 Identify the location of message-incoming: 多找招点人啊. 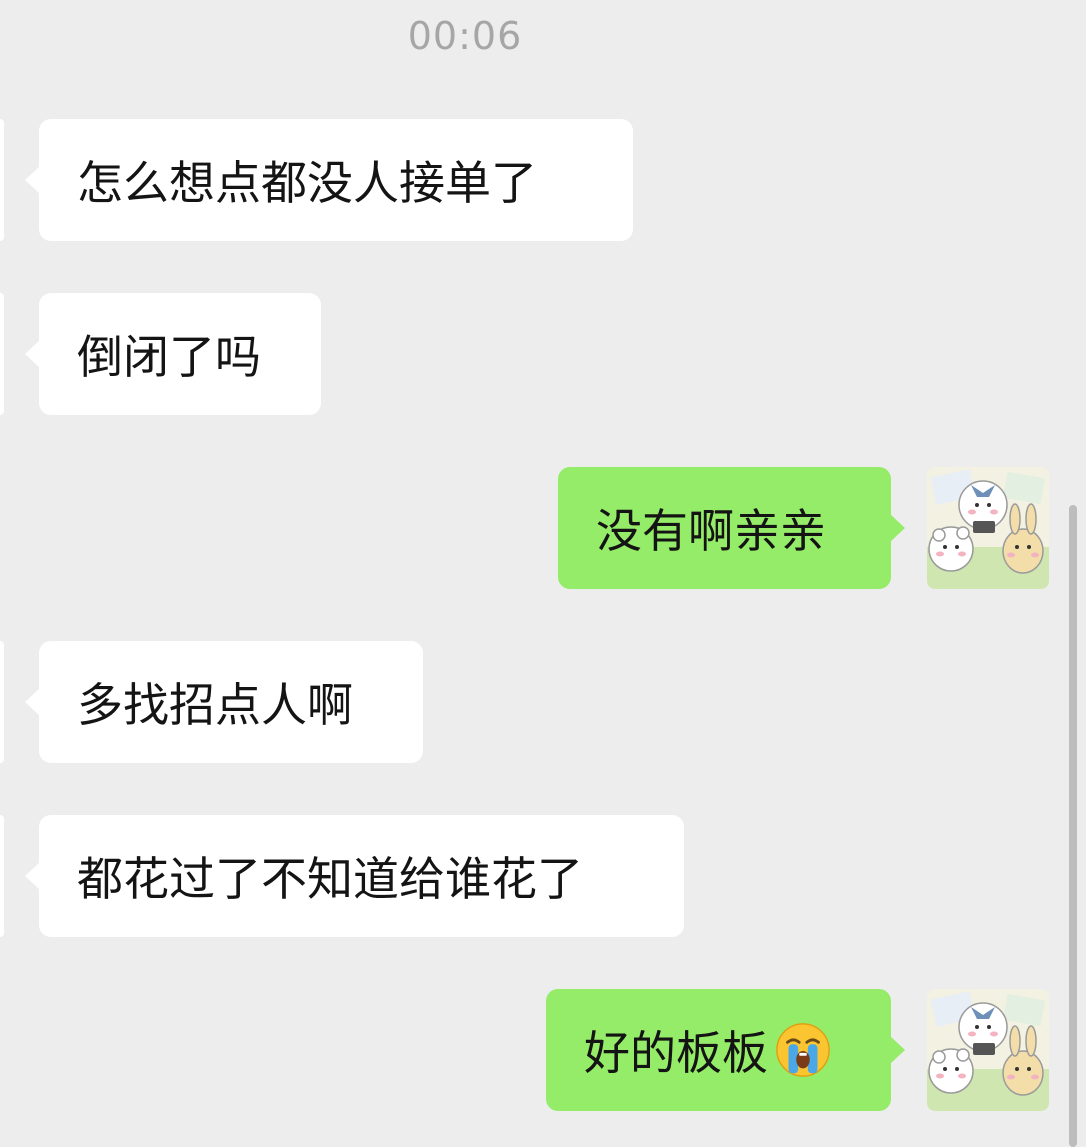
(224, 702).